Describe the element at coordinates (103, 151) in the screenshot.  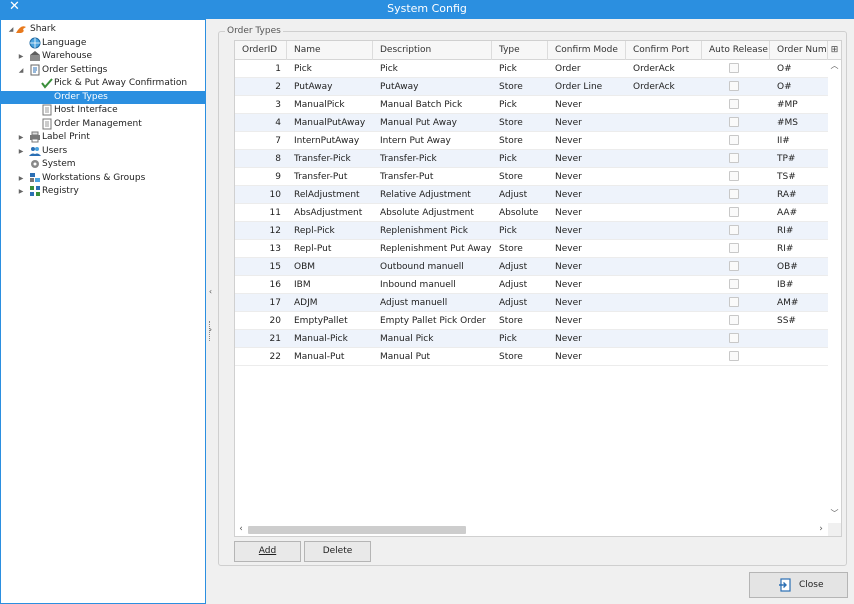
I see `tree-item-users: ▶ Users` at that location.